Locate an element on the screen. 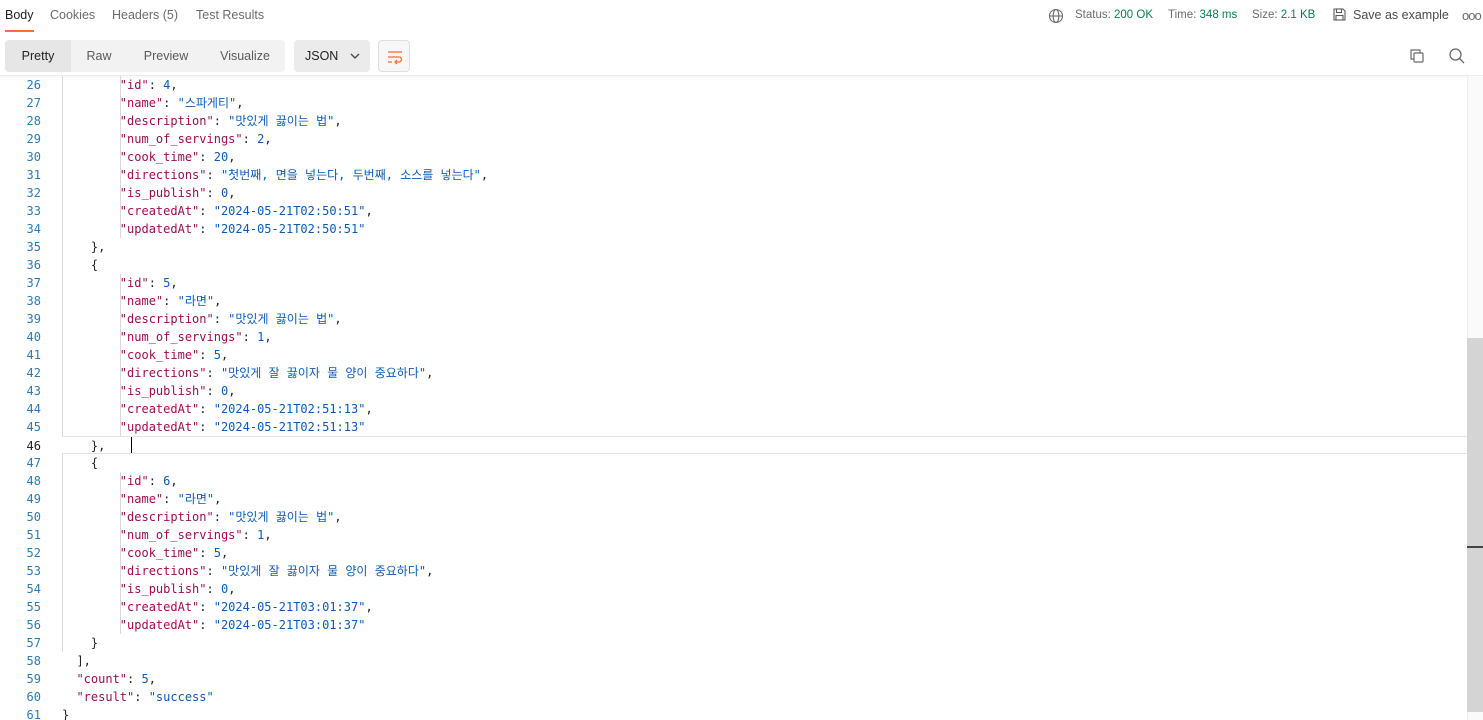  code-line: 26 "id": 4, is located at coordinates (733, 85).